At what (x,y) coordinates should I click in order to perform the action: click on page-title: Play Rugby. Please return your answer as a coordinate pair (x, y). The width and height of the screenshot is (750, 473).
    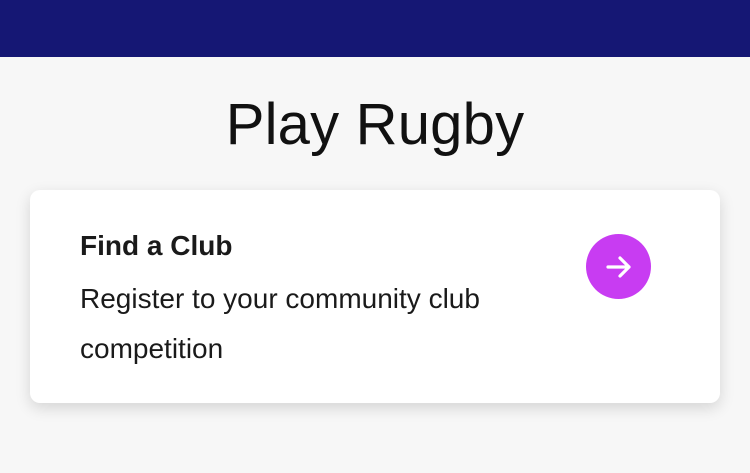
    Looking at the image, I should click on (375, 124).